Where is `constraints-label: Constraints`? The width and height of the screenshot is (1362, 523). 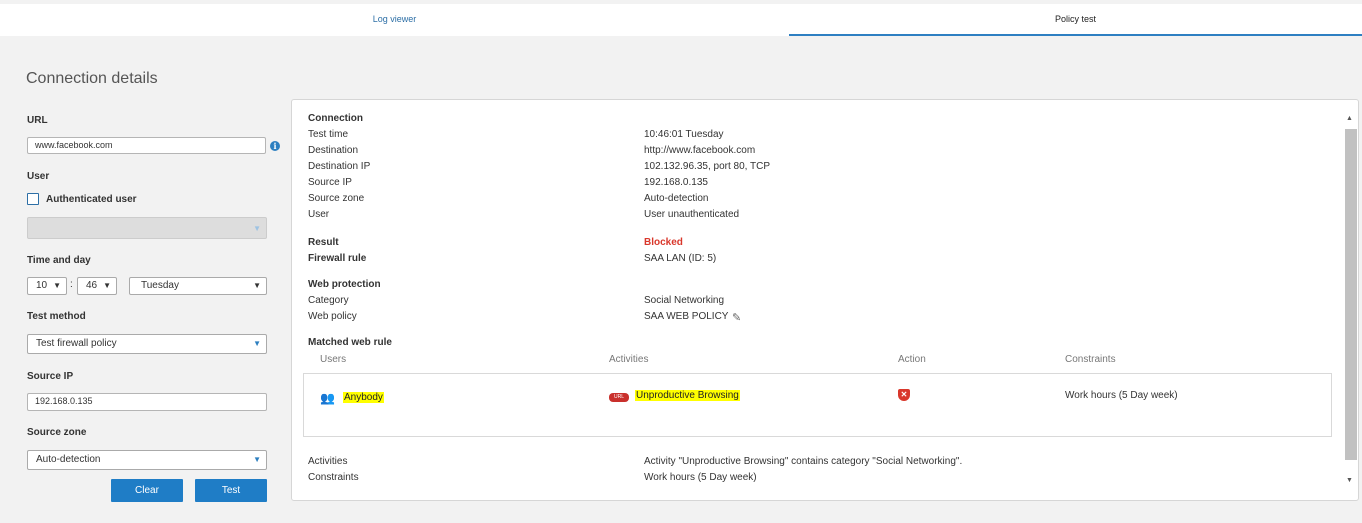 constraints-label: Constraints is located at coordinates (333, 477).